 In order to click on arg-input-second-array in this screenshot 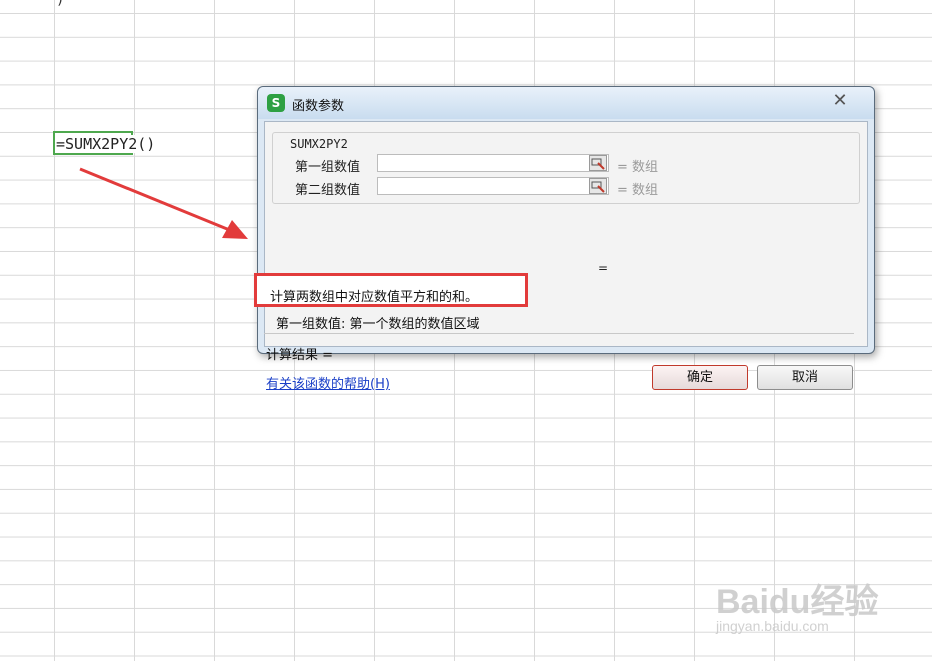, I will do `click(493, 186)`.